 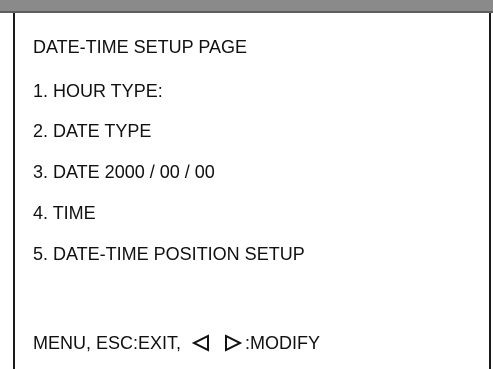 What do you see at coordinates (140, 47) in the screenshot?
I see `menu-title: DATE-TIME SETUP PAGE` at bounding box center [140, 47].